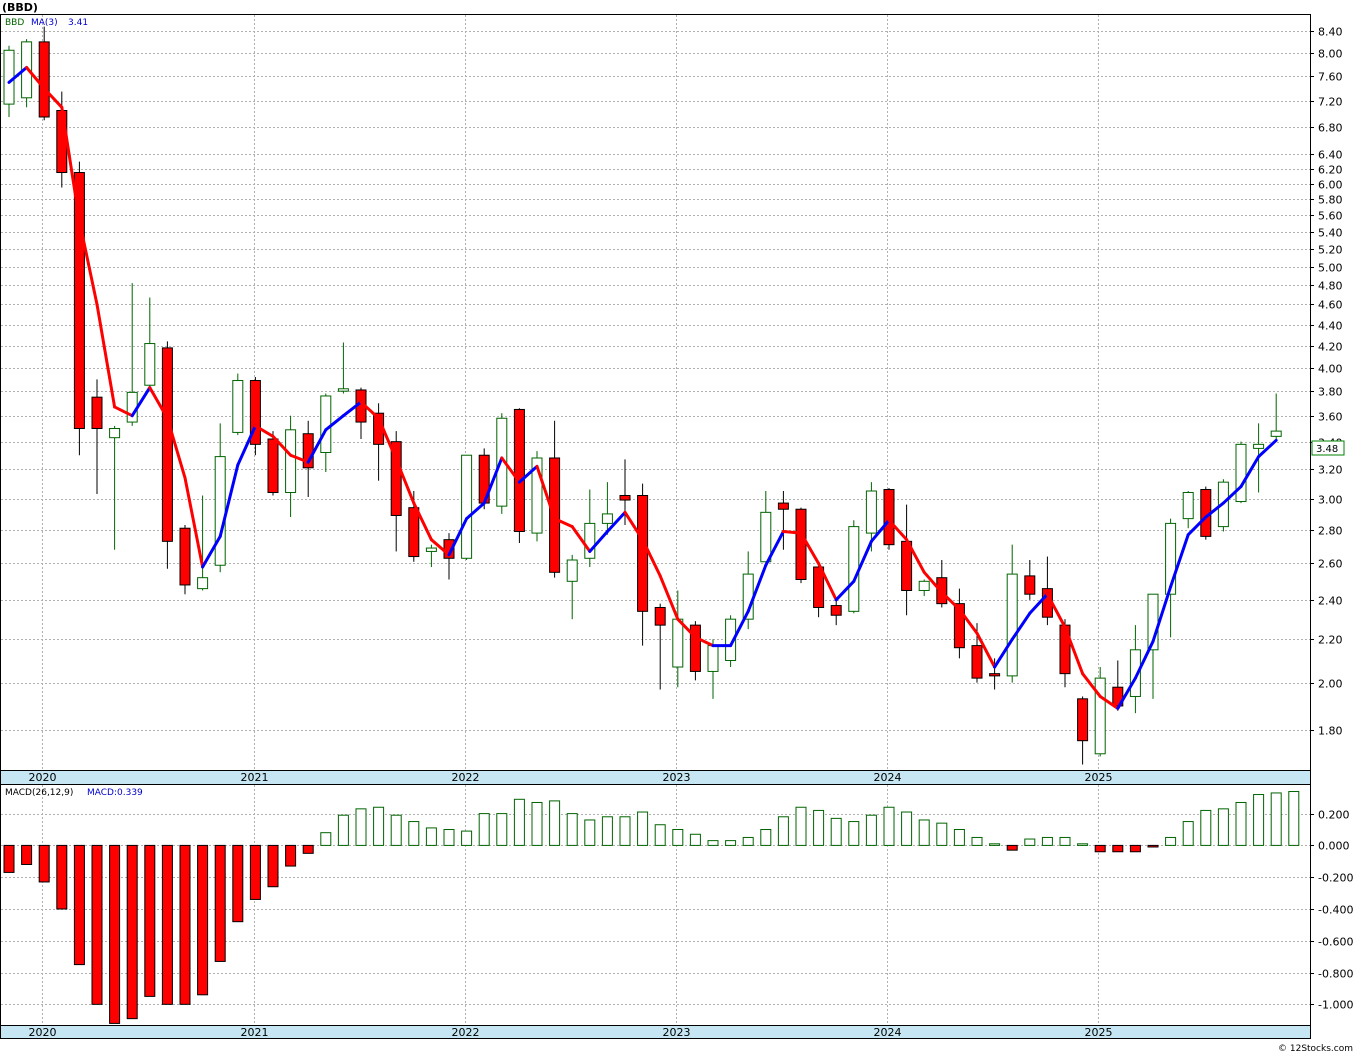 The height and width of the screenshot is (1056, 1360). What do you see at coordinates (792, 532) in the screenshot?
I see `ma-segment` at bounding box center [792, 532].